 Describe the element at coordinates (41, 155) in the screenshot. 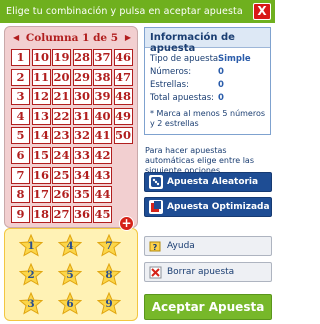

I see `number-cell: 15` at that location.